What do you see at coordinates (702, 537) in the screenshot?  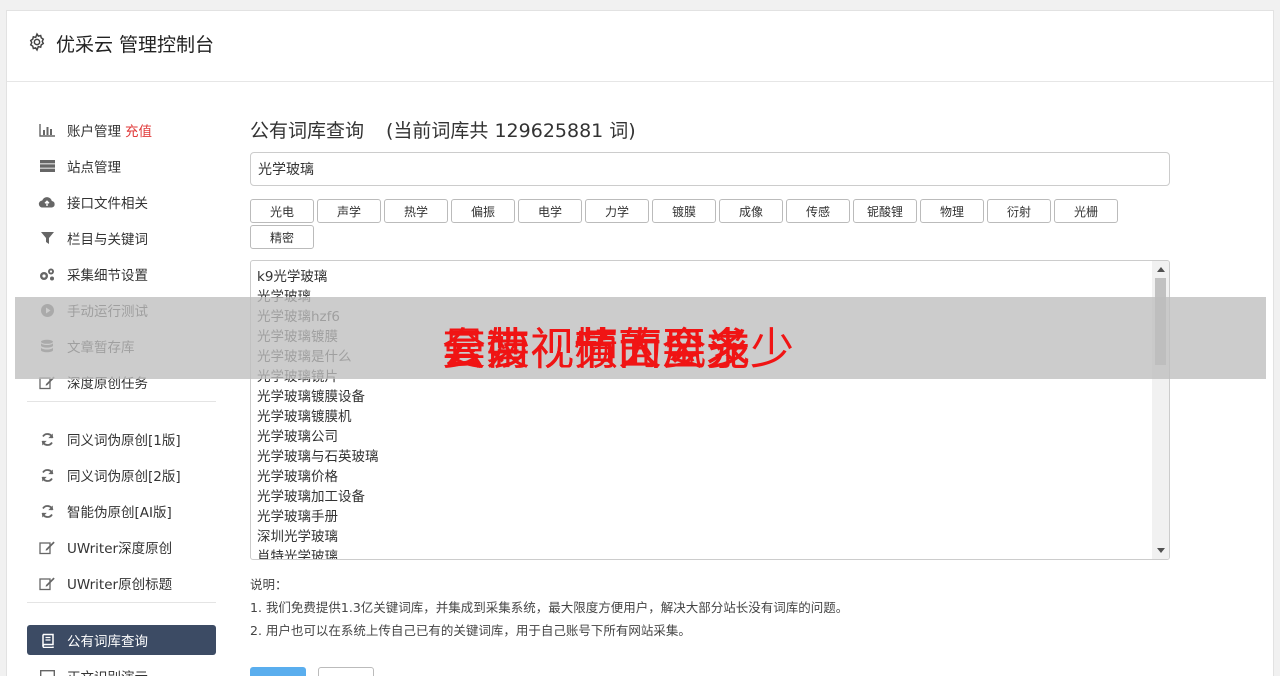 I see `result-item: 深圳光学玻璃` at bounding box center [702, 537].